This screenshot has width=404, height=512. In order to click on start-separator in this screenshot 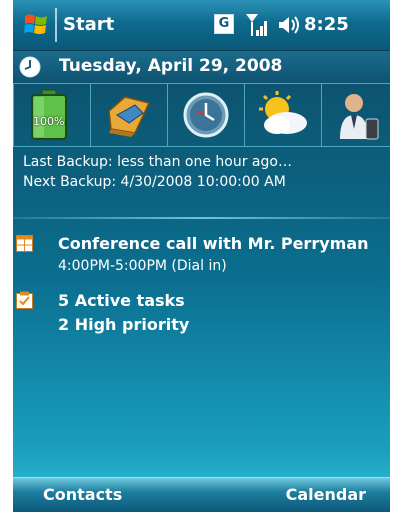, I will do `click(56, 25)`.